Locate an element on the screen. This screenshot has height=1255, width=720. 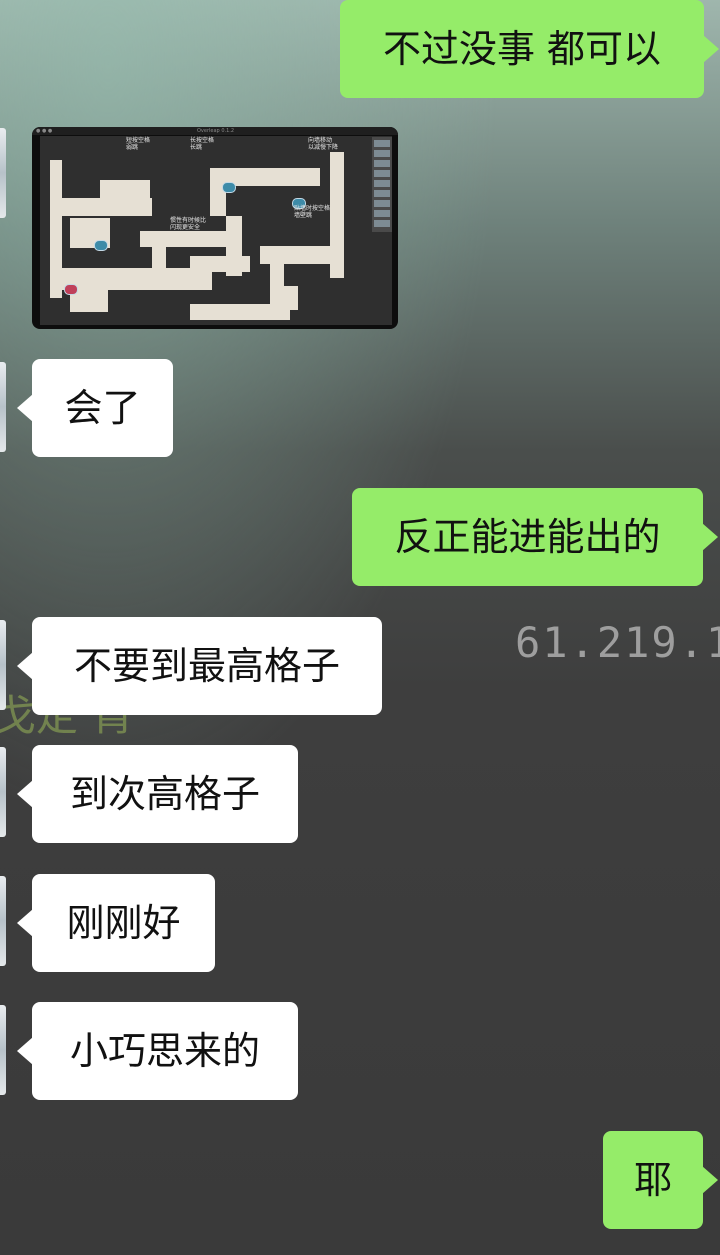
message-bubble-incoming: 不要到最高格子 is located at coordinates (199, 666).